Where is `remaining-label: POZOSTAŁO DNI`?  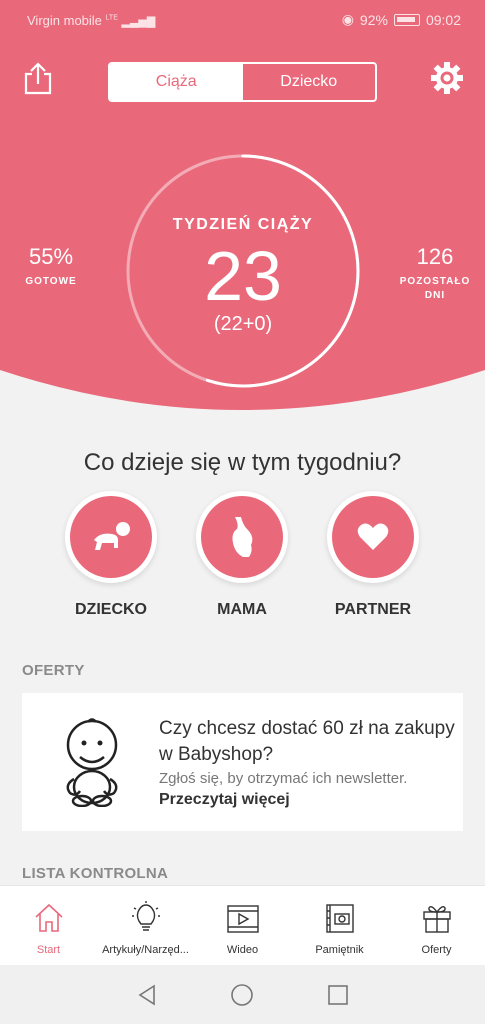
remaining-label: POZOSTAŁO DNI is located at coordinates (435, 288).